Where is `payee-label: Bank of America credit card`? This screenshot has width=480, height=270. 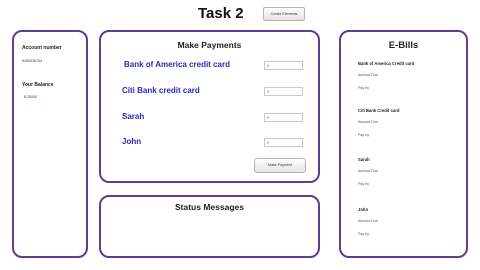
payee-label: Bank of America credit card is located at coordinates (177, 64).